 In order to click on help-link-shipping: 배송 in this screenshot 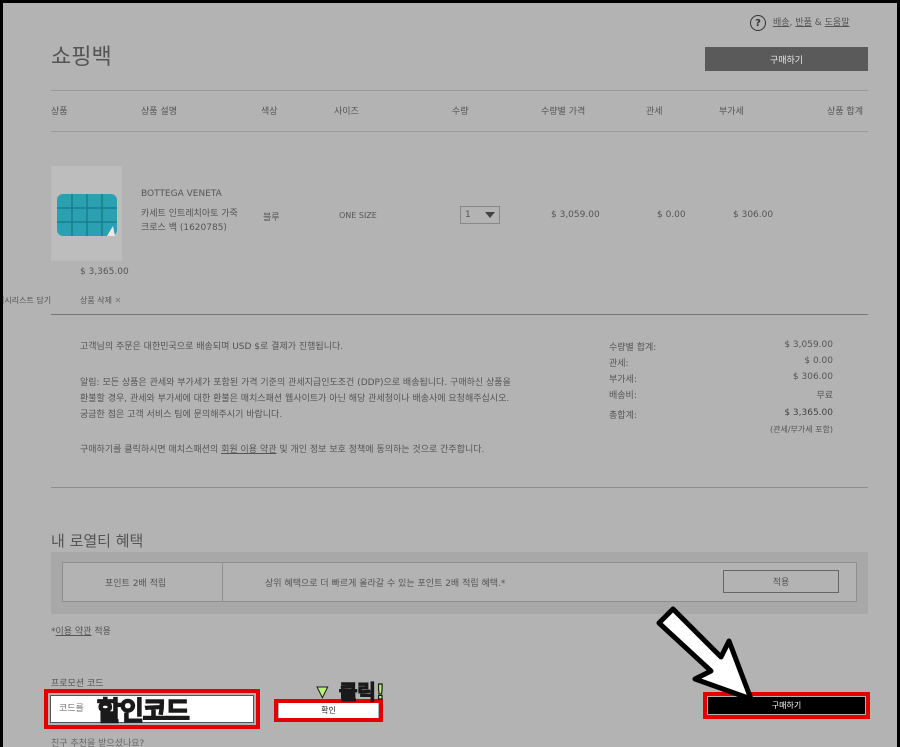, I will do `click(781, 23)`.